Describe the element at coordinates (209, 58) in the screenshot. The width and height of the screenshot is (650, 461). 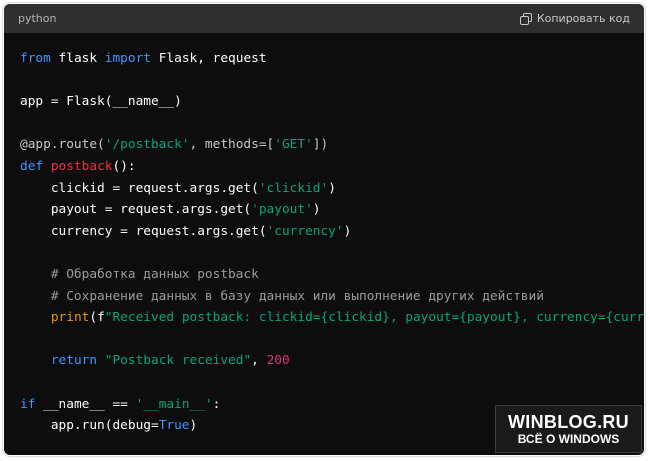
I see `code-token: Flask, request` at that location.